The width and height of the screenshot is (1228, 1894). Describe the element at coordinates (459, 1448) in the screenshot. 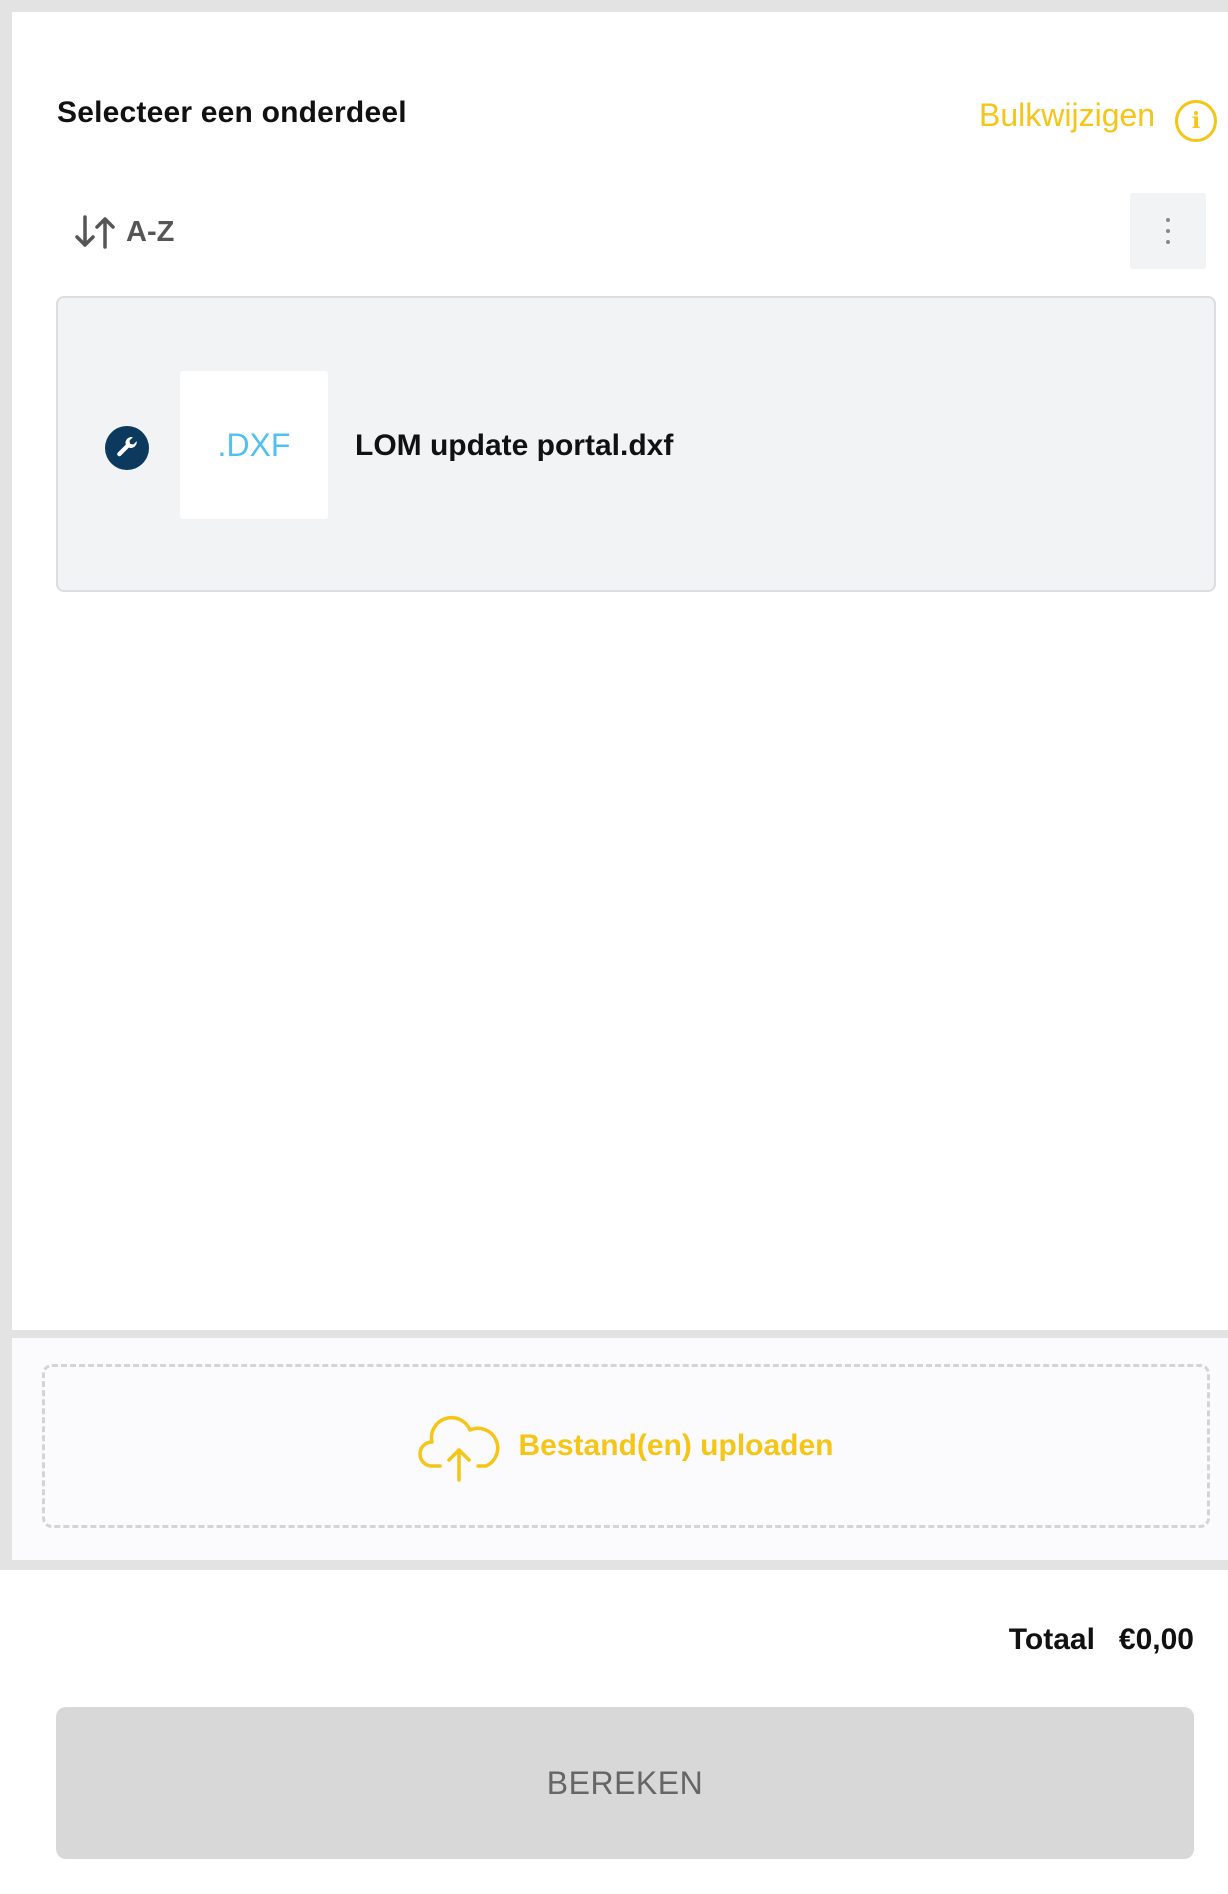

I see `cloud-upload-icon` at that location.